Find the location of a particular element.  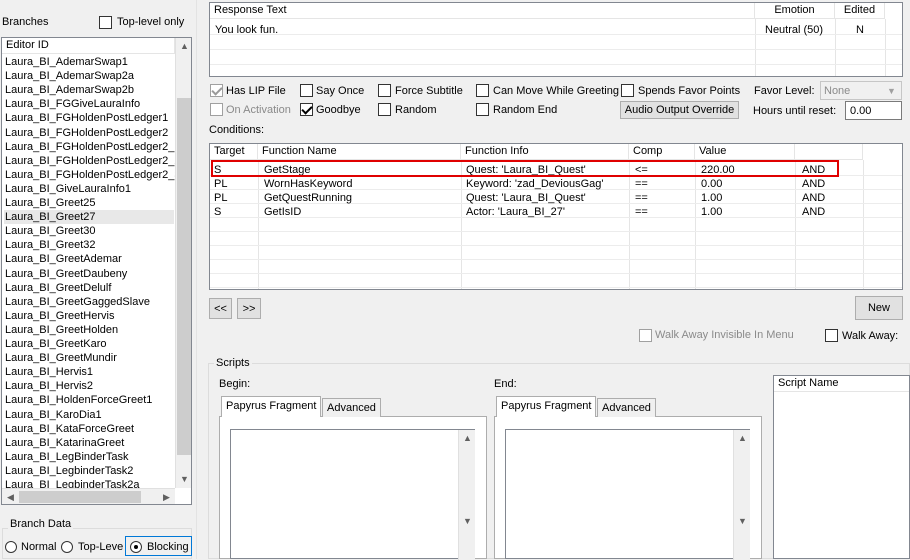

list-item: Laura_BI_Greet25 is located at coordinates (89, 203).